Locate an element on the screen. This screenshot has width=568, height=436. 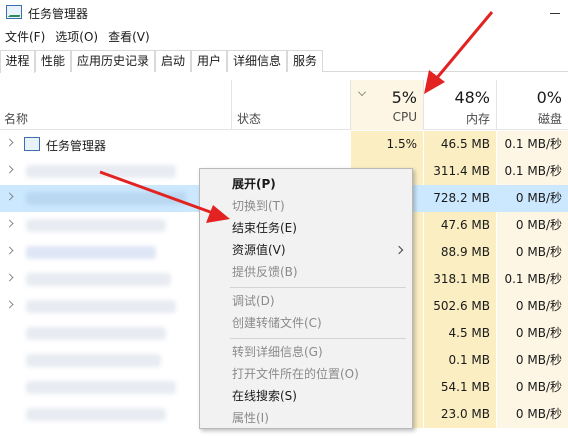
cpu-cell: 1.5% is located at coordinates (387, 144).